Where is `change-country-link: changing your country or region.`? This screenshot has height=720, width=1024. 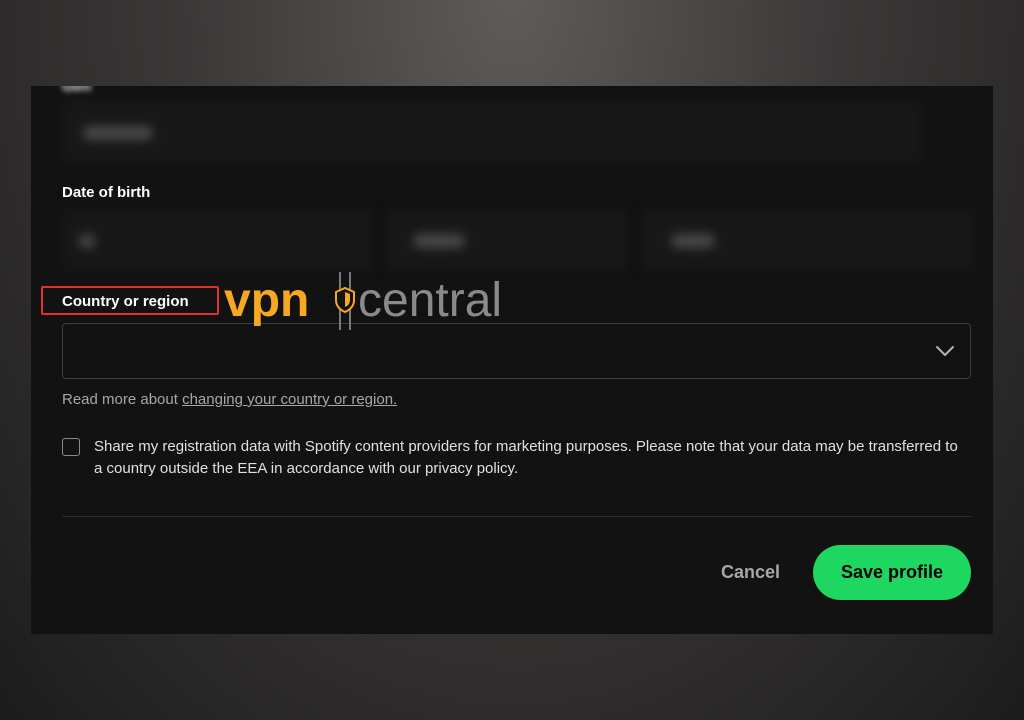
change-country-link: changing your country or region. is located at coordinates (289, 399).